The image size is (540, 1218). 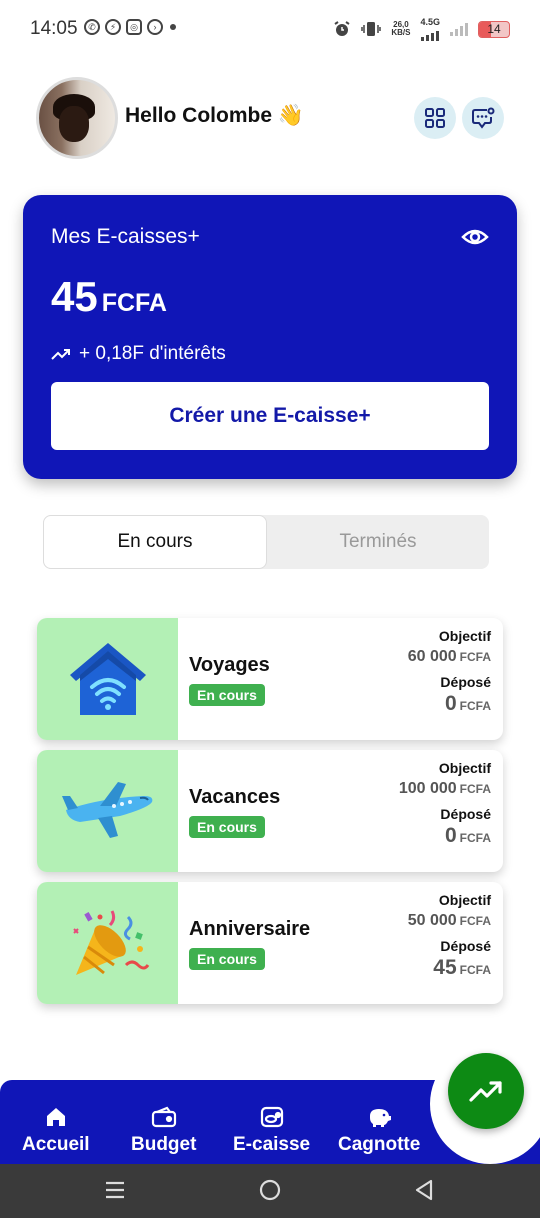 I want to click on objectif-value: 60 000 FCFA, so click(x=449, y=657).